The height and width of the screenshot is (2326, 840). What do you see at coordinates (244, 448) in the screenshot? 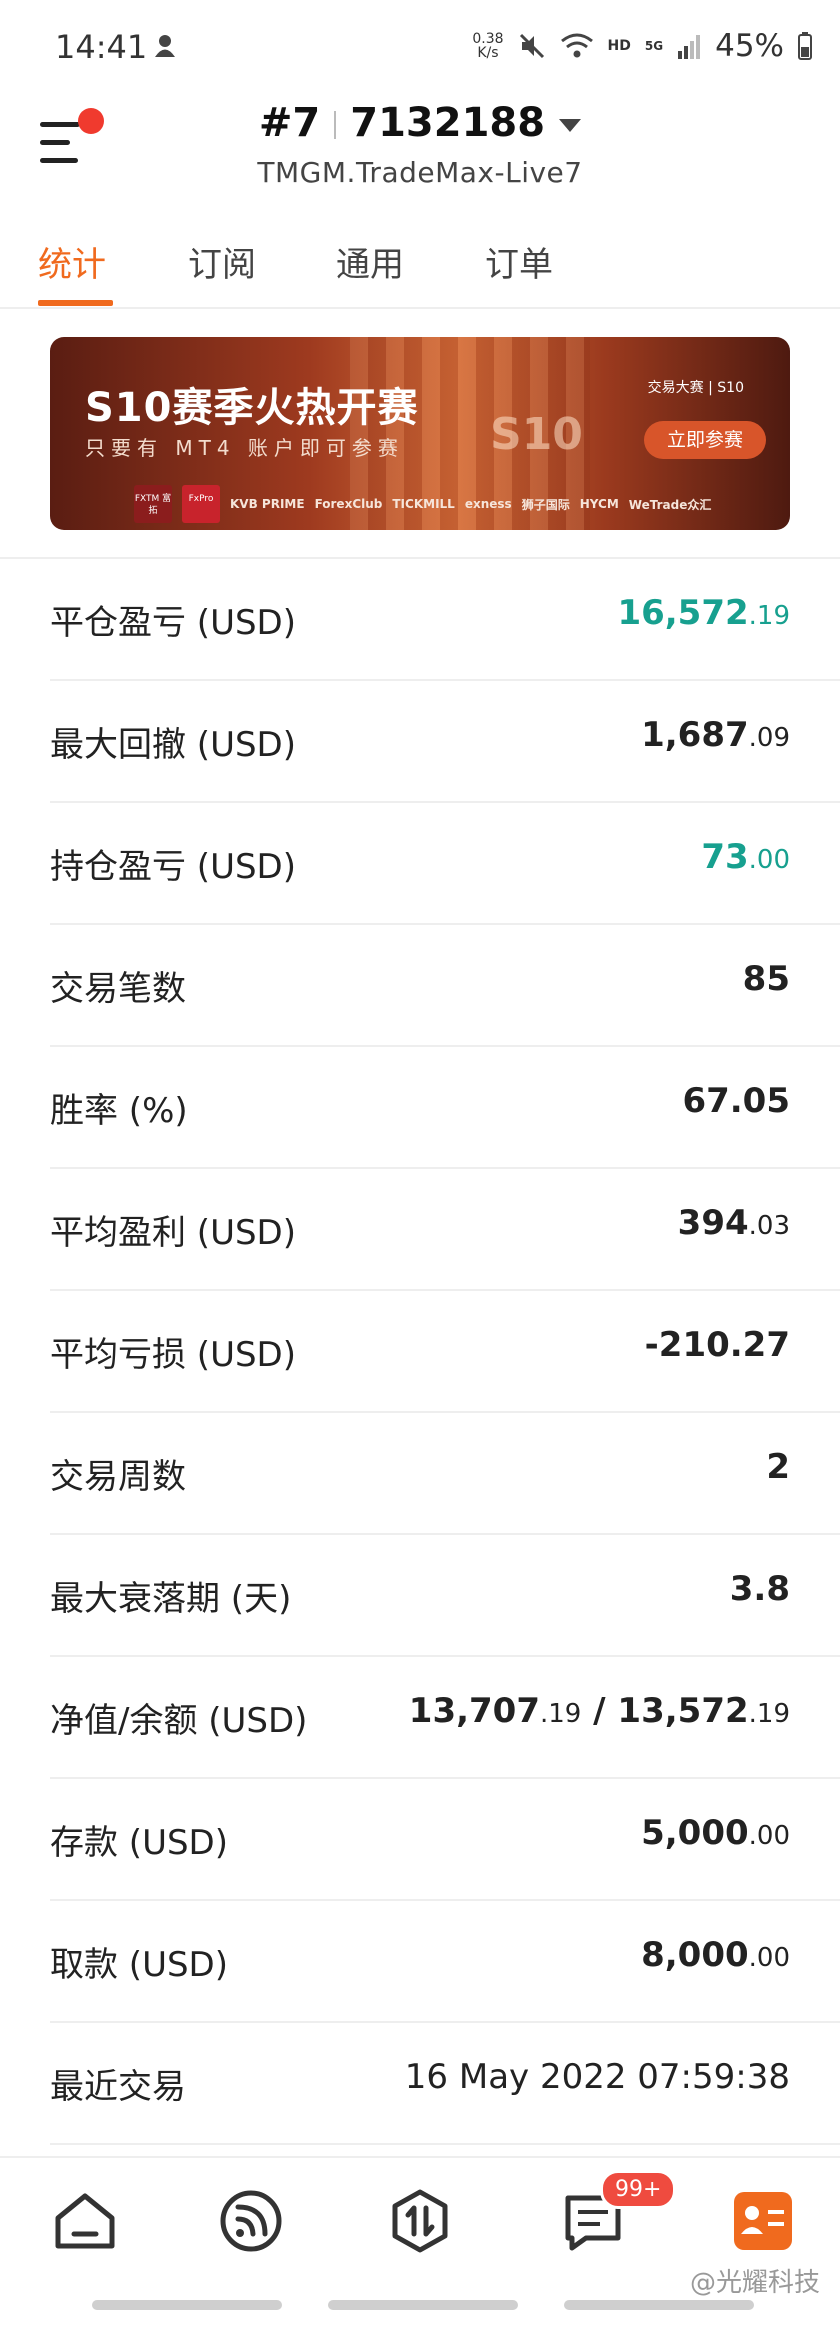
I see `banner-subtitle: 只要有 MT4 账户即可参赛` at bounding box center [244, 448].